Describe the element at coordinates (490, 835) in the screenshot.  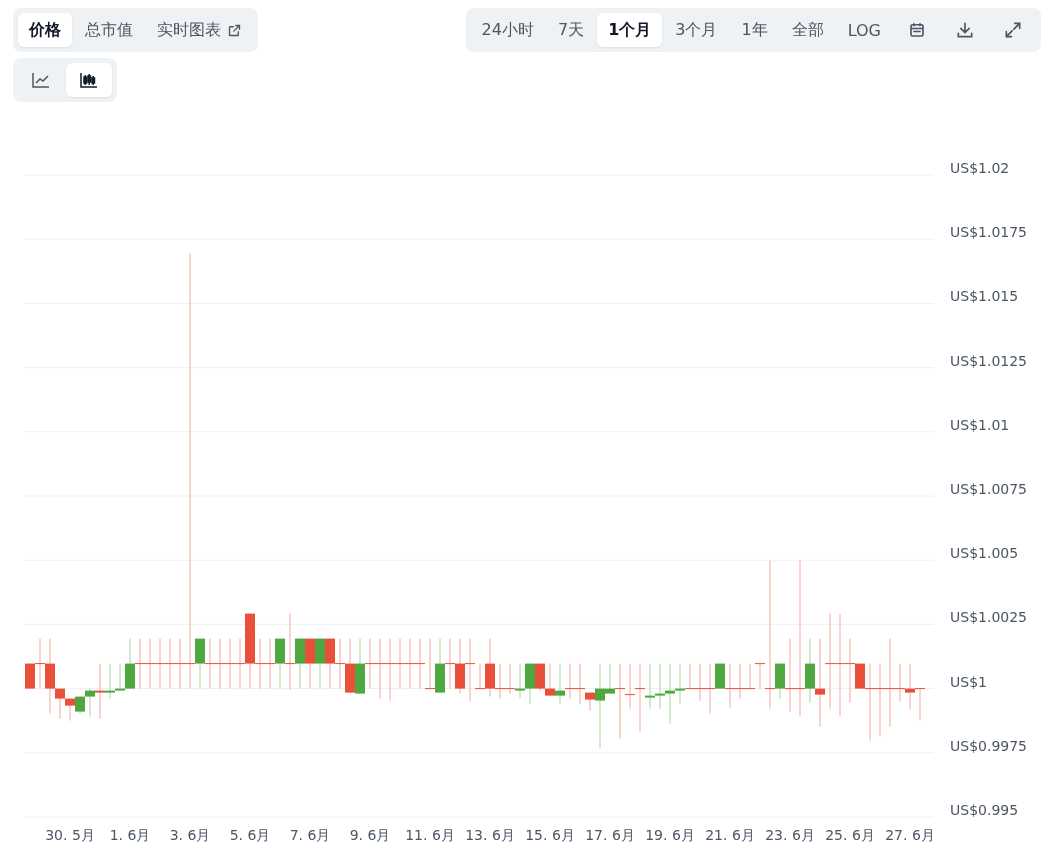
I see `x-axis-label: 13. 6月` at that location.